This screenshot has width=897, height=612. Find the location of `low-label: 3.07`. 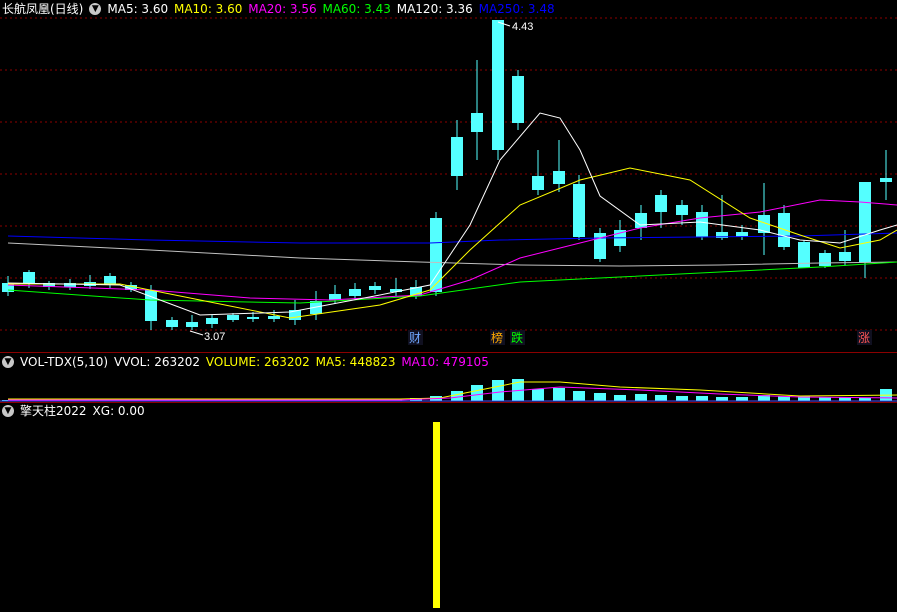

low-label: 3.07 is located at coordinates (214, 337).